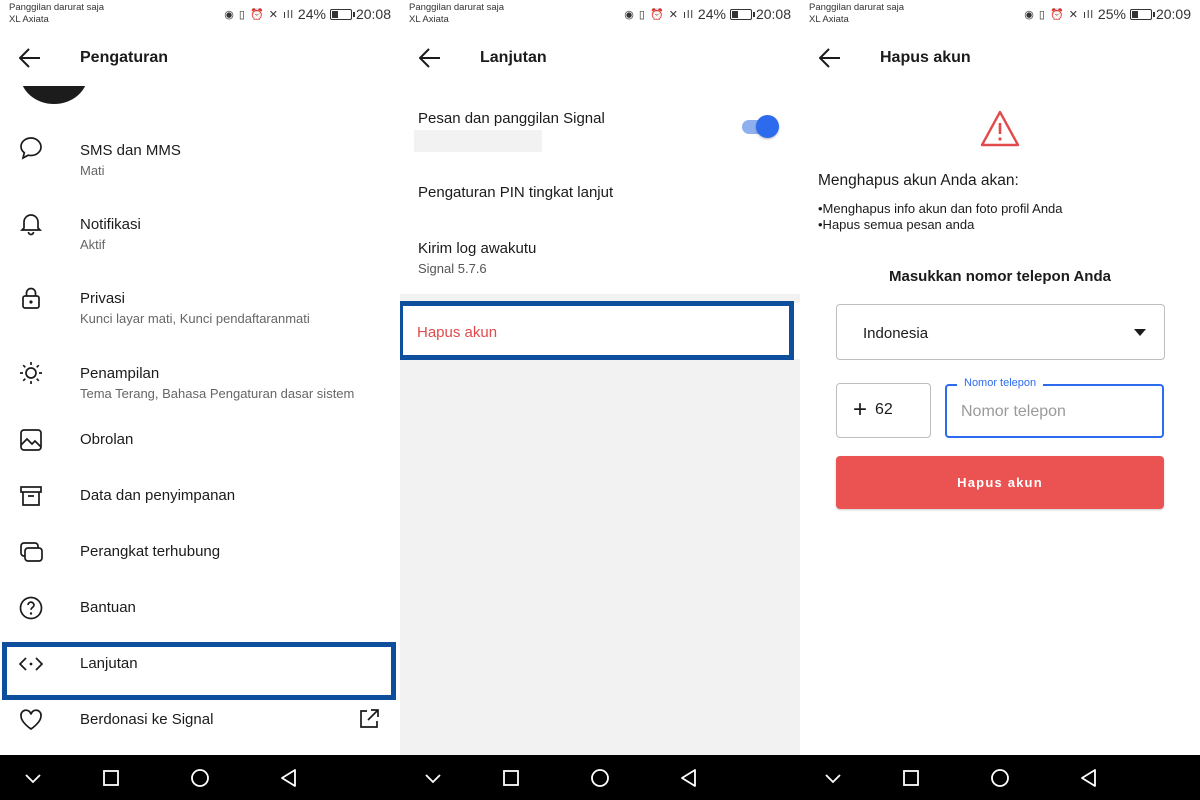  I want to click on help-circle-icon, so click(31, 608).